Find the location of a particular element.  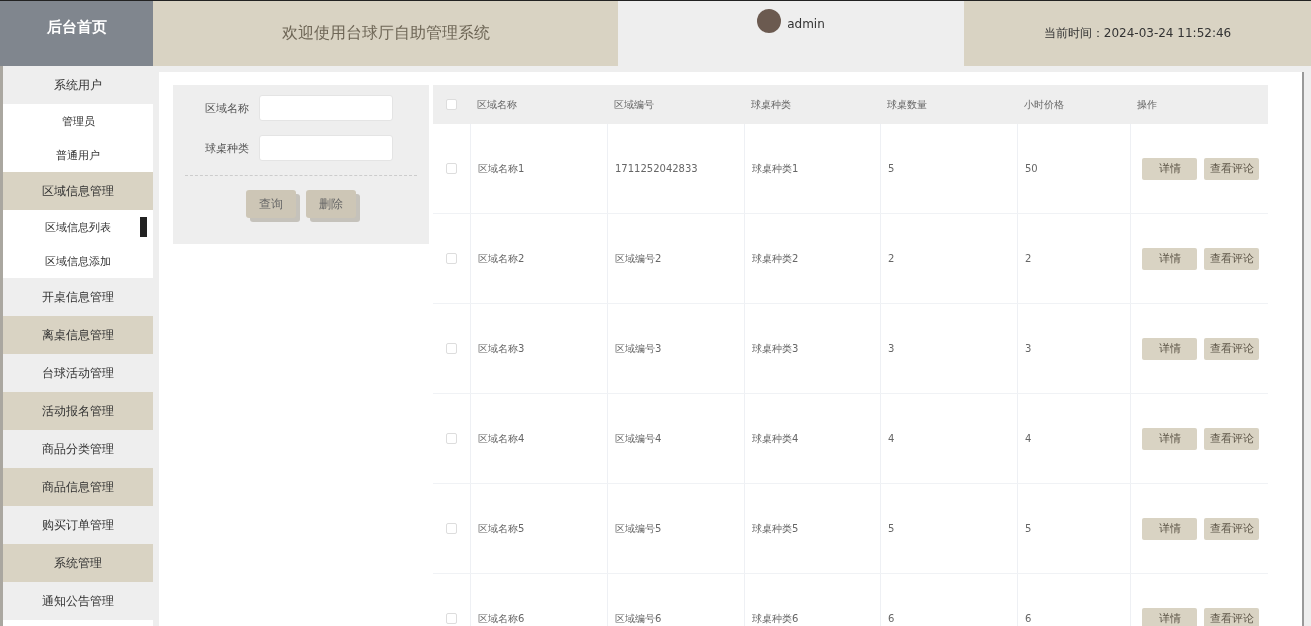

system-title: 欢迎使用台球厅自助管理系统 is located at coordinates (385, 33).